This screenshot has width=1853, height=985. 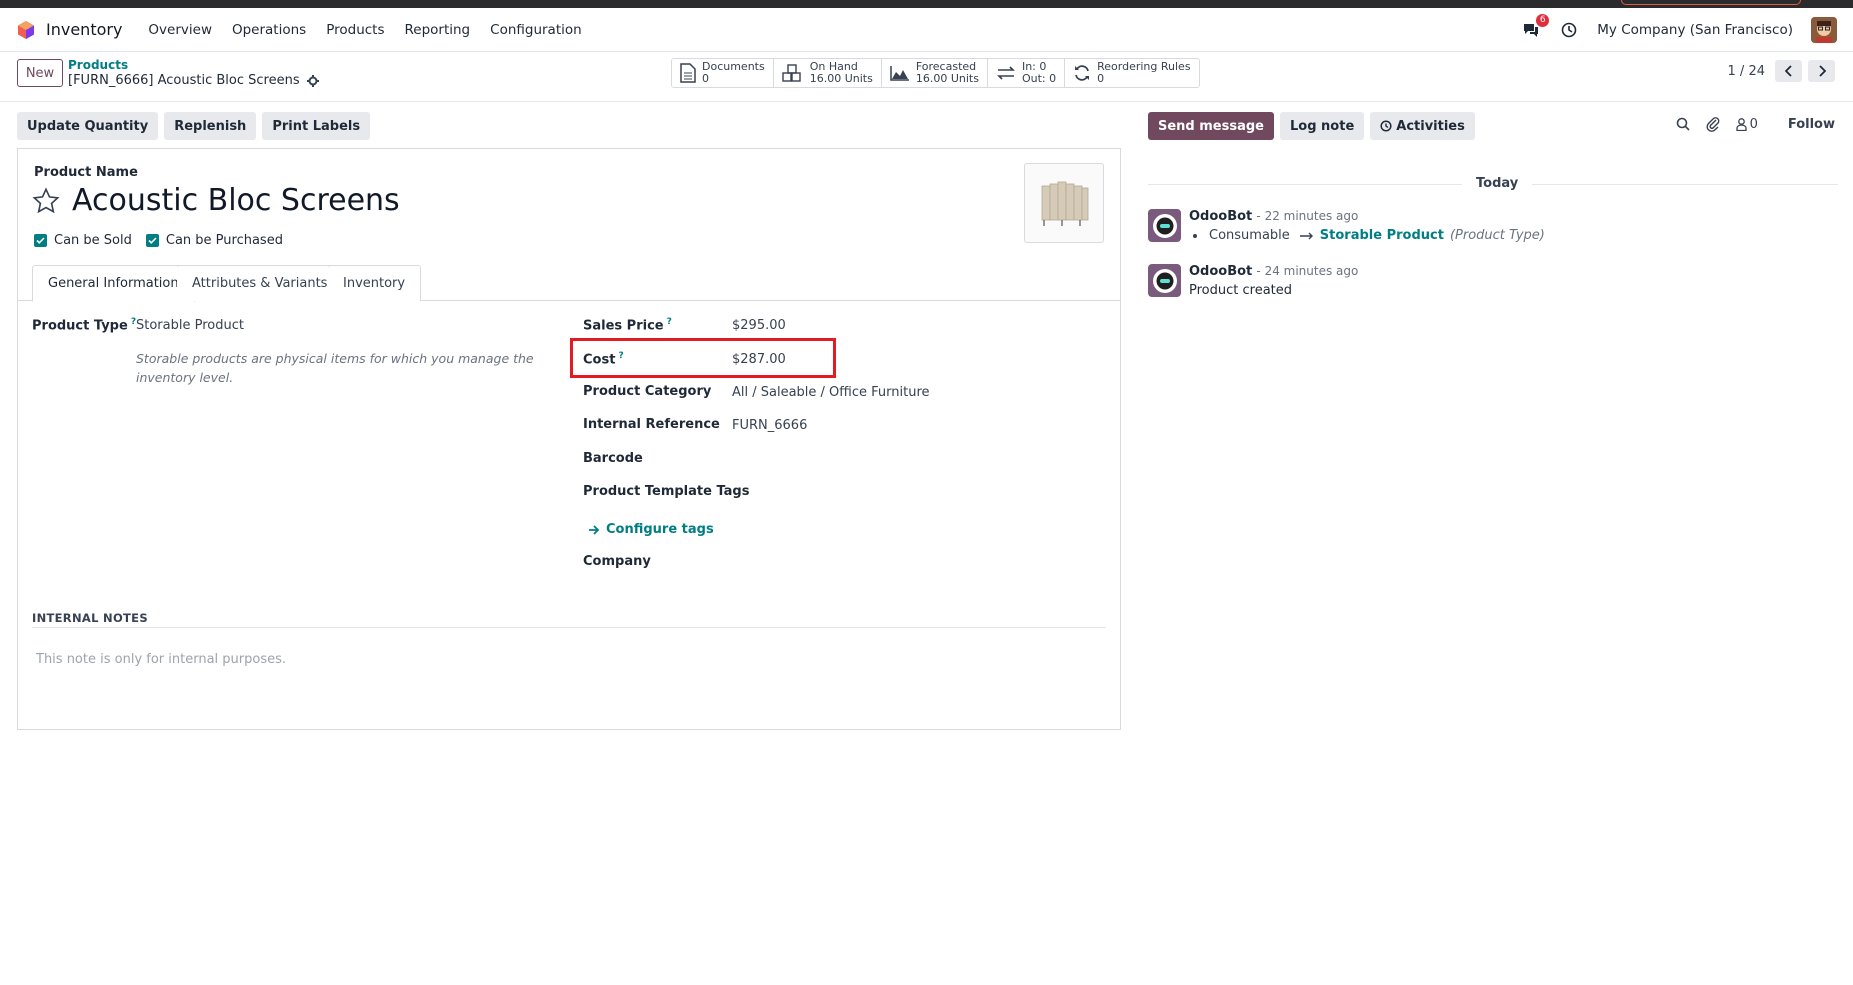 What do you see at coordinates (666, 491) in the screenshot?
I see `product-tags-label: Product Template Tags` at bounding box center [666, 491].